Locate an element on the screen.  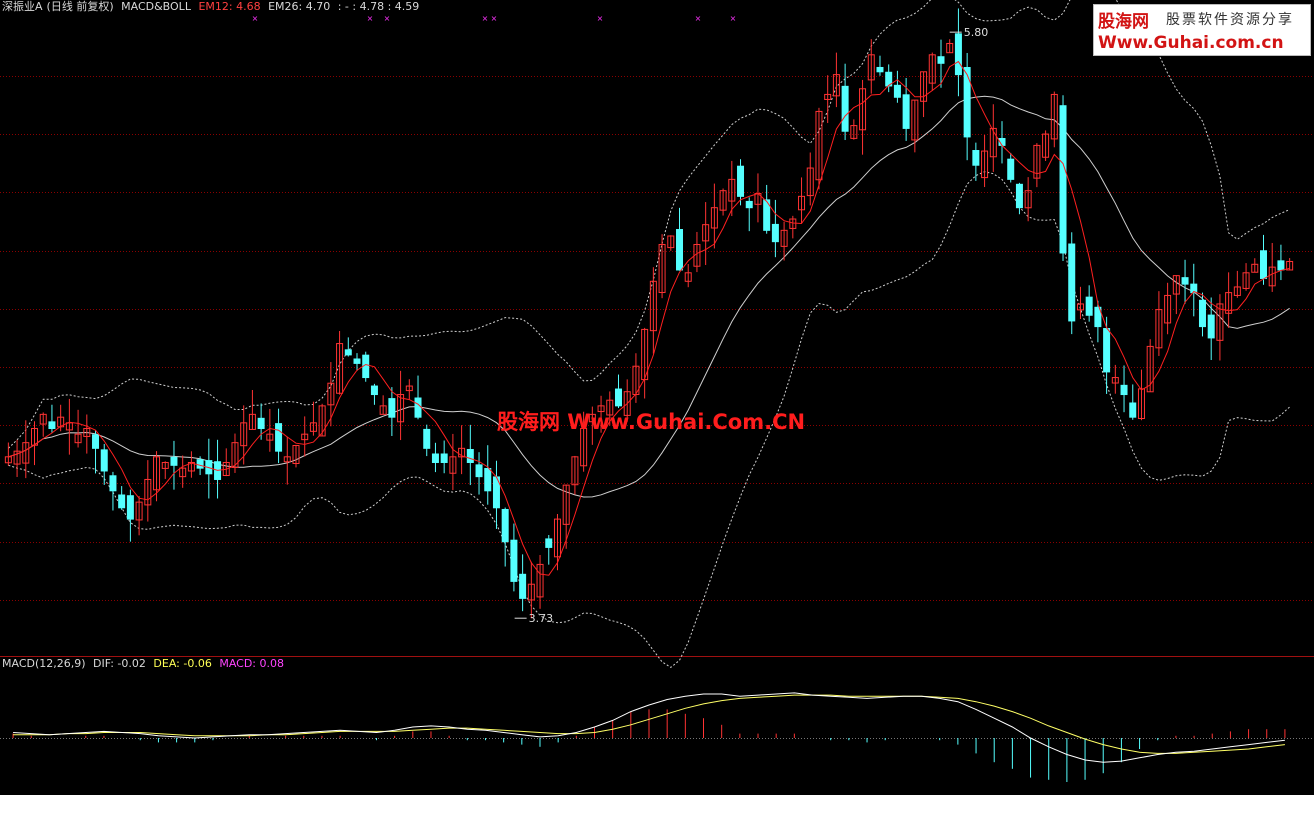
low-price-label: 3.73 is located at coordinates (541, 618).